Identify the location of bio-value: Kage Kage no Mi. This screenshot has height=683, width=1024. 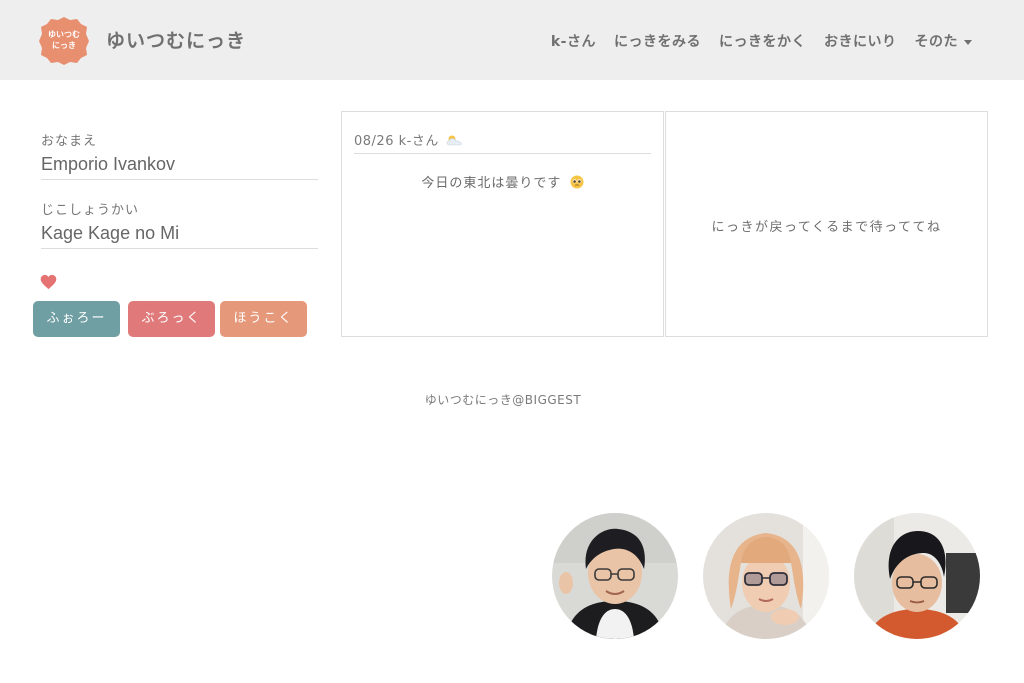
(179, 236).